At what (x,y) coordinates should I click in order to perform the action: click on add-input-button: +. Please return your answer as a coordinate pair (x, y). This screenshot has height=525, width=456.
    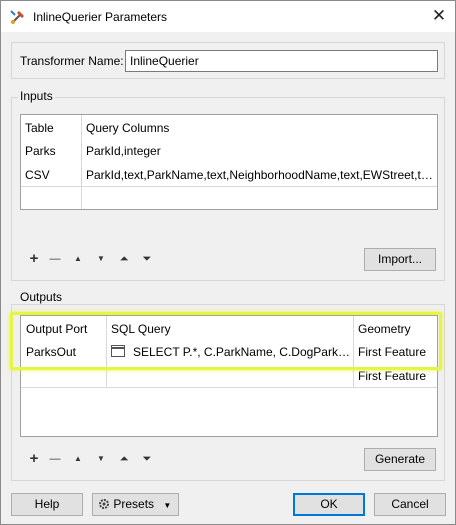
    Looking at the image, I should click on (34, 258).